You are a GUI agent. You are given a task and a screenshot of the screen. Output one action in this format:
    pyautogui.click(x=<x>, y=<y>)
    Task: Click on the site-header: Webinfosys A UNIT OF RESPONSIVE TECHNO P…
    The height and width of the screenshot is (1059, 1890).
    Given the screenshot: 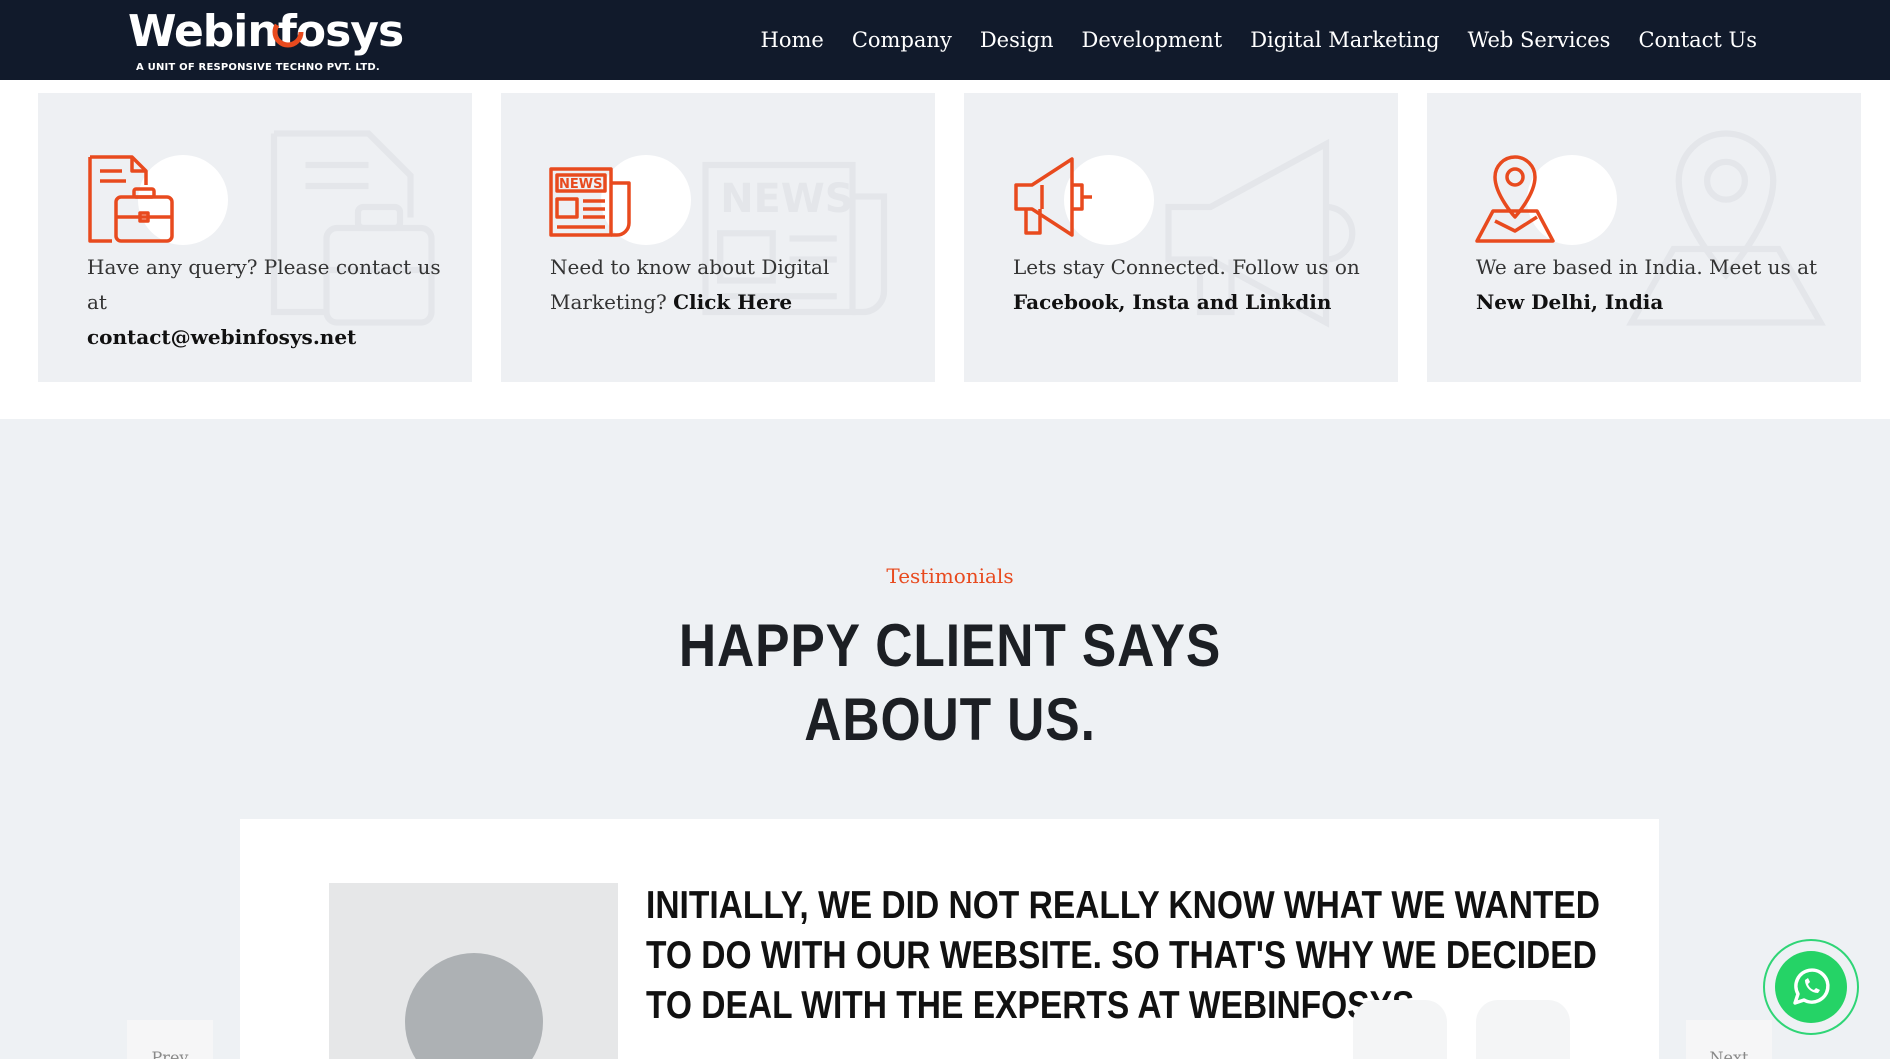 What is the action you would take?
    pyautogui.click(x=945, y=40)
    